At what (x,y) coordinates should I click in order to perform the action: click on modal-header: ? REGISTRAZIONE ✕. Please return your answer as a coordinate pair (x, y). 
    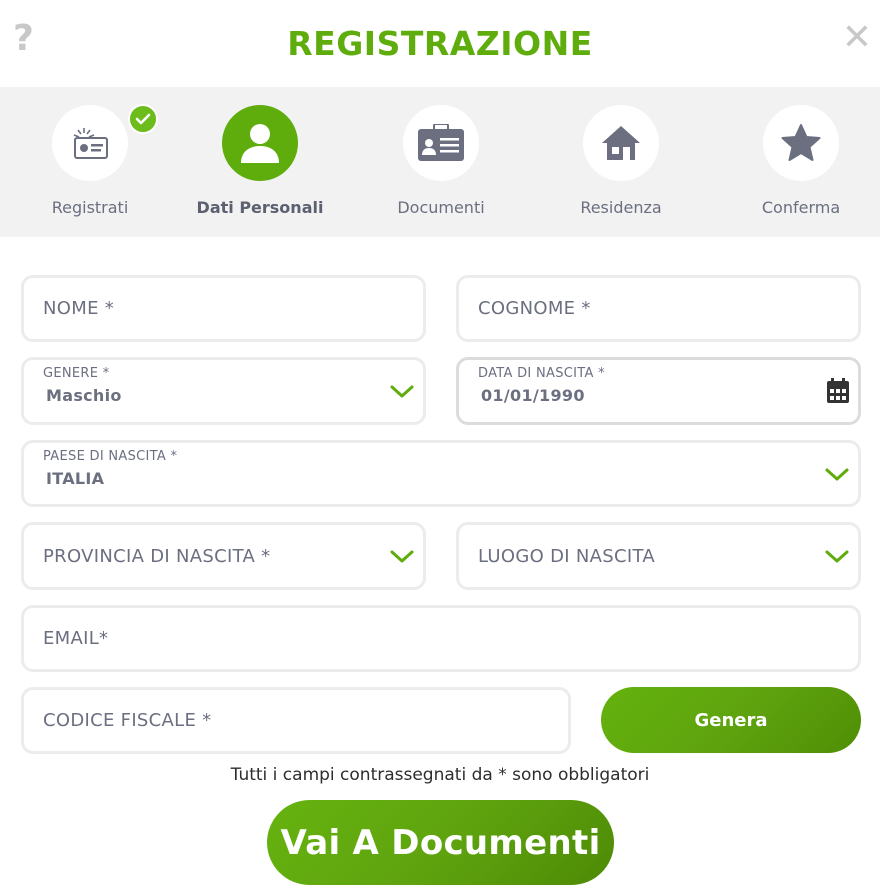
    Looking at the image, I should click on (440, 43).